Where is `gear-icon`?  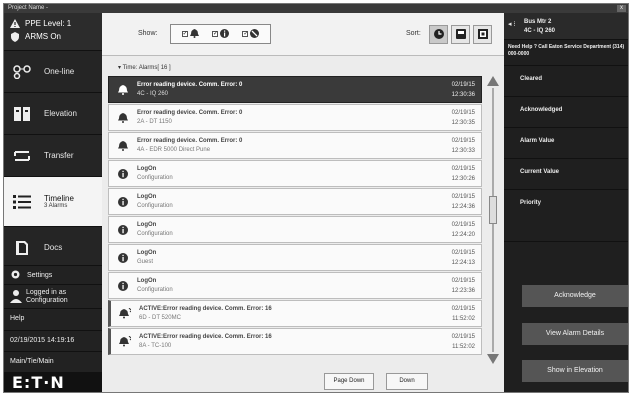
gear-icon is located at coordinates (15, 275).